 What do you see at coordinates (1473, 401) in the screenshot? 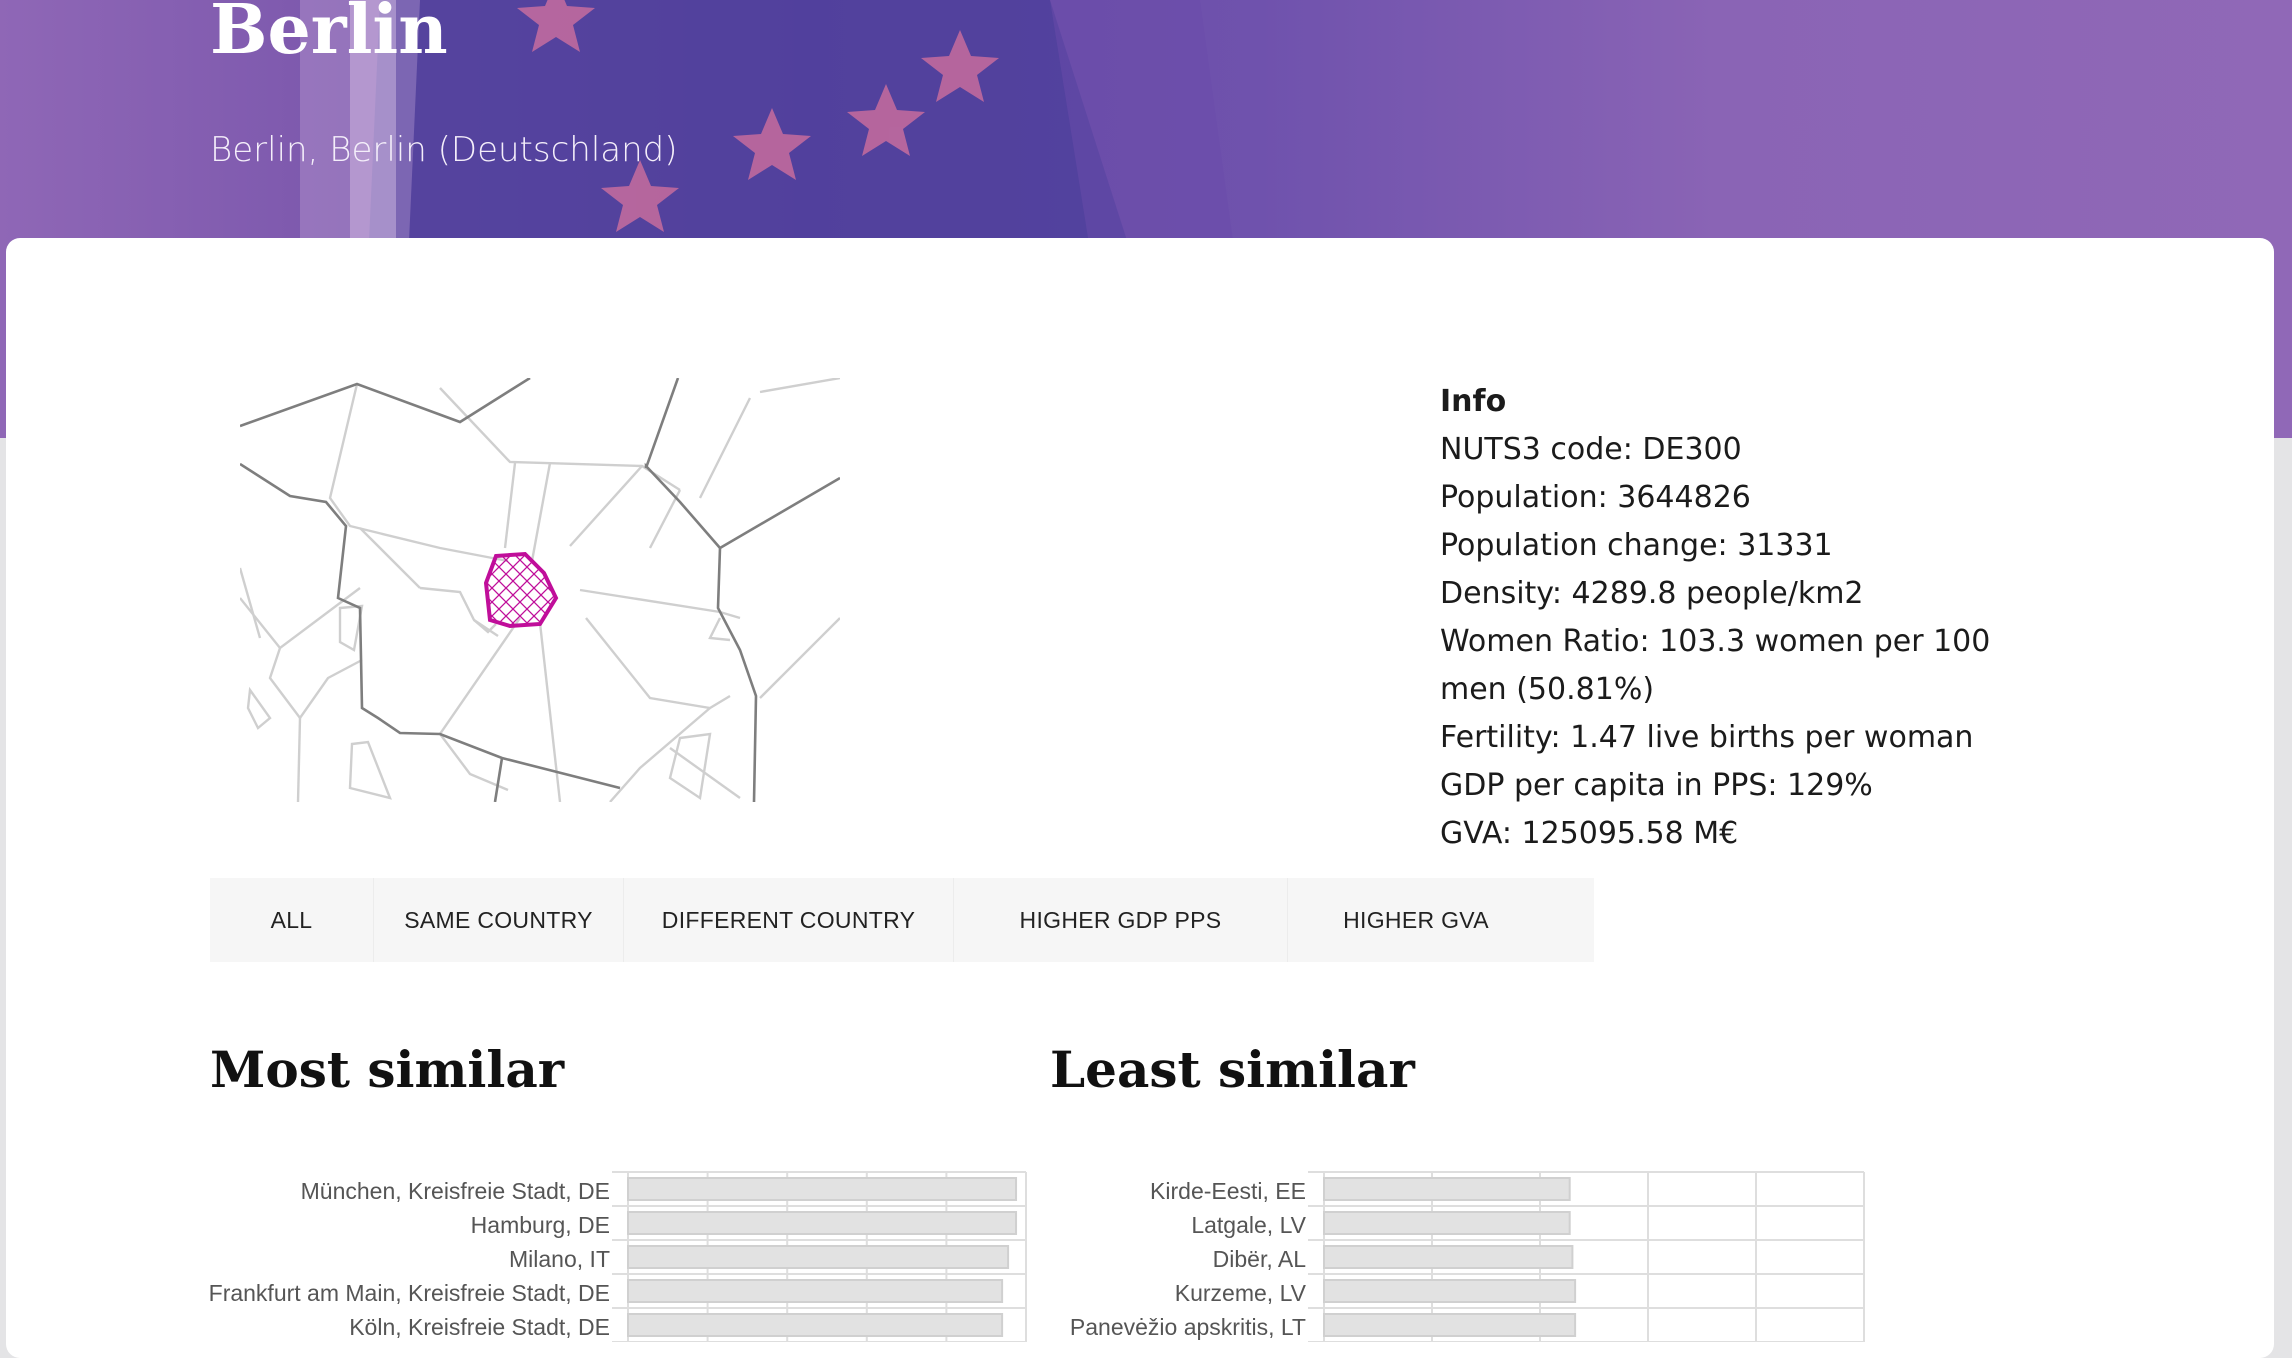
I see `info-heading: Info` at bounding box center [1473, 401].